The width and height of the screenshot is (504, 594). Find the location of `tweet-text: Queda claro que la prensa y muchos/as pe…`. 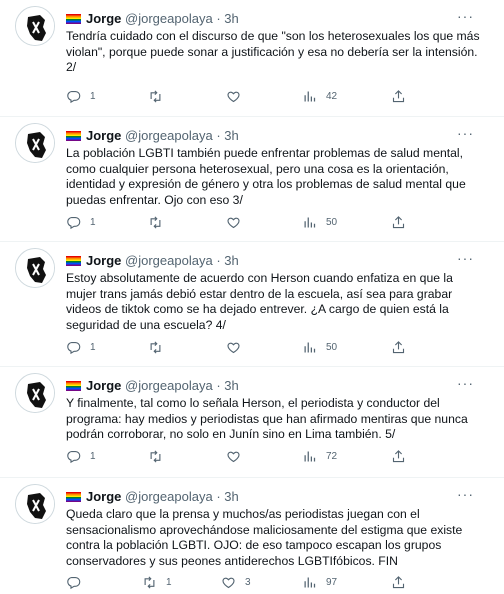

tweet-text: Queda claro que la prensa y muchos/as pe… is located at coordinates (264, 538).